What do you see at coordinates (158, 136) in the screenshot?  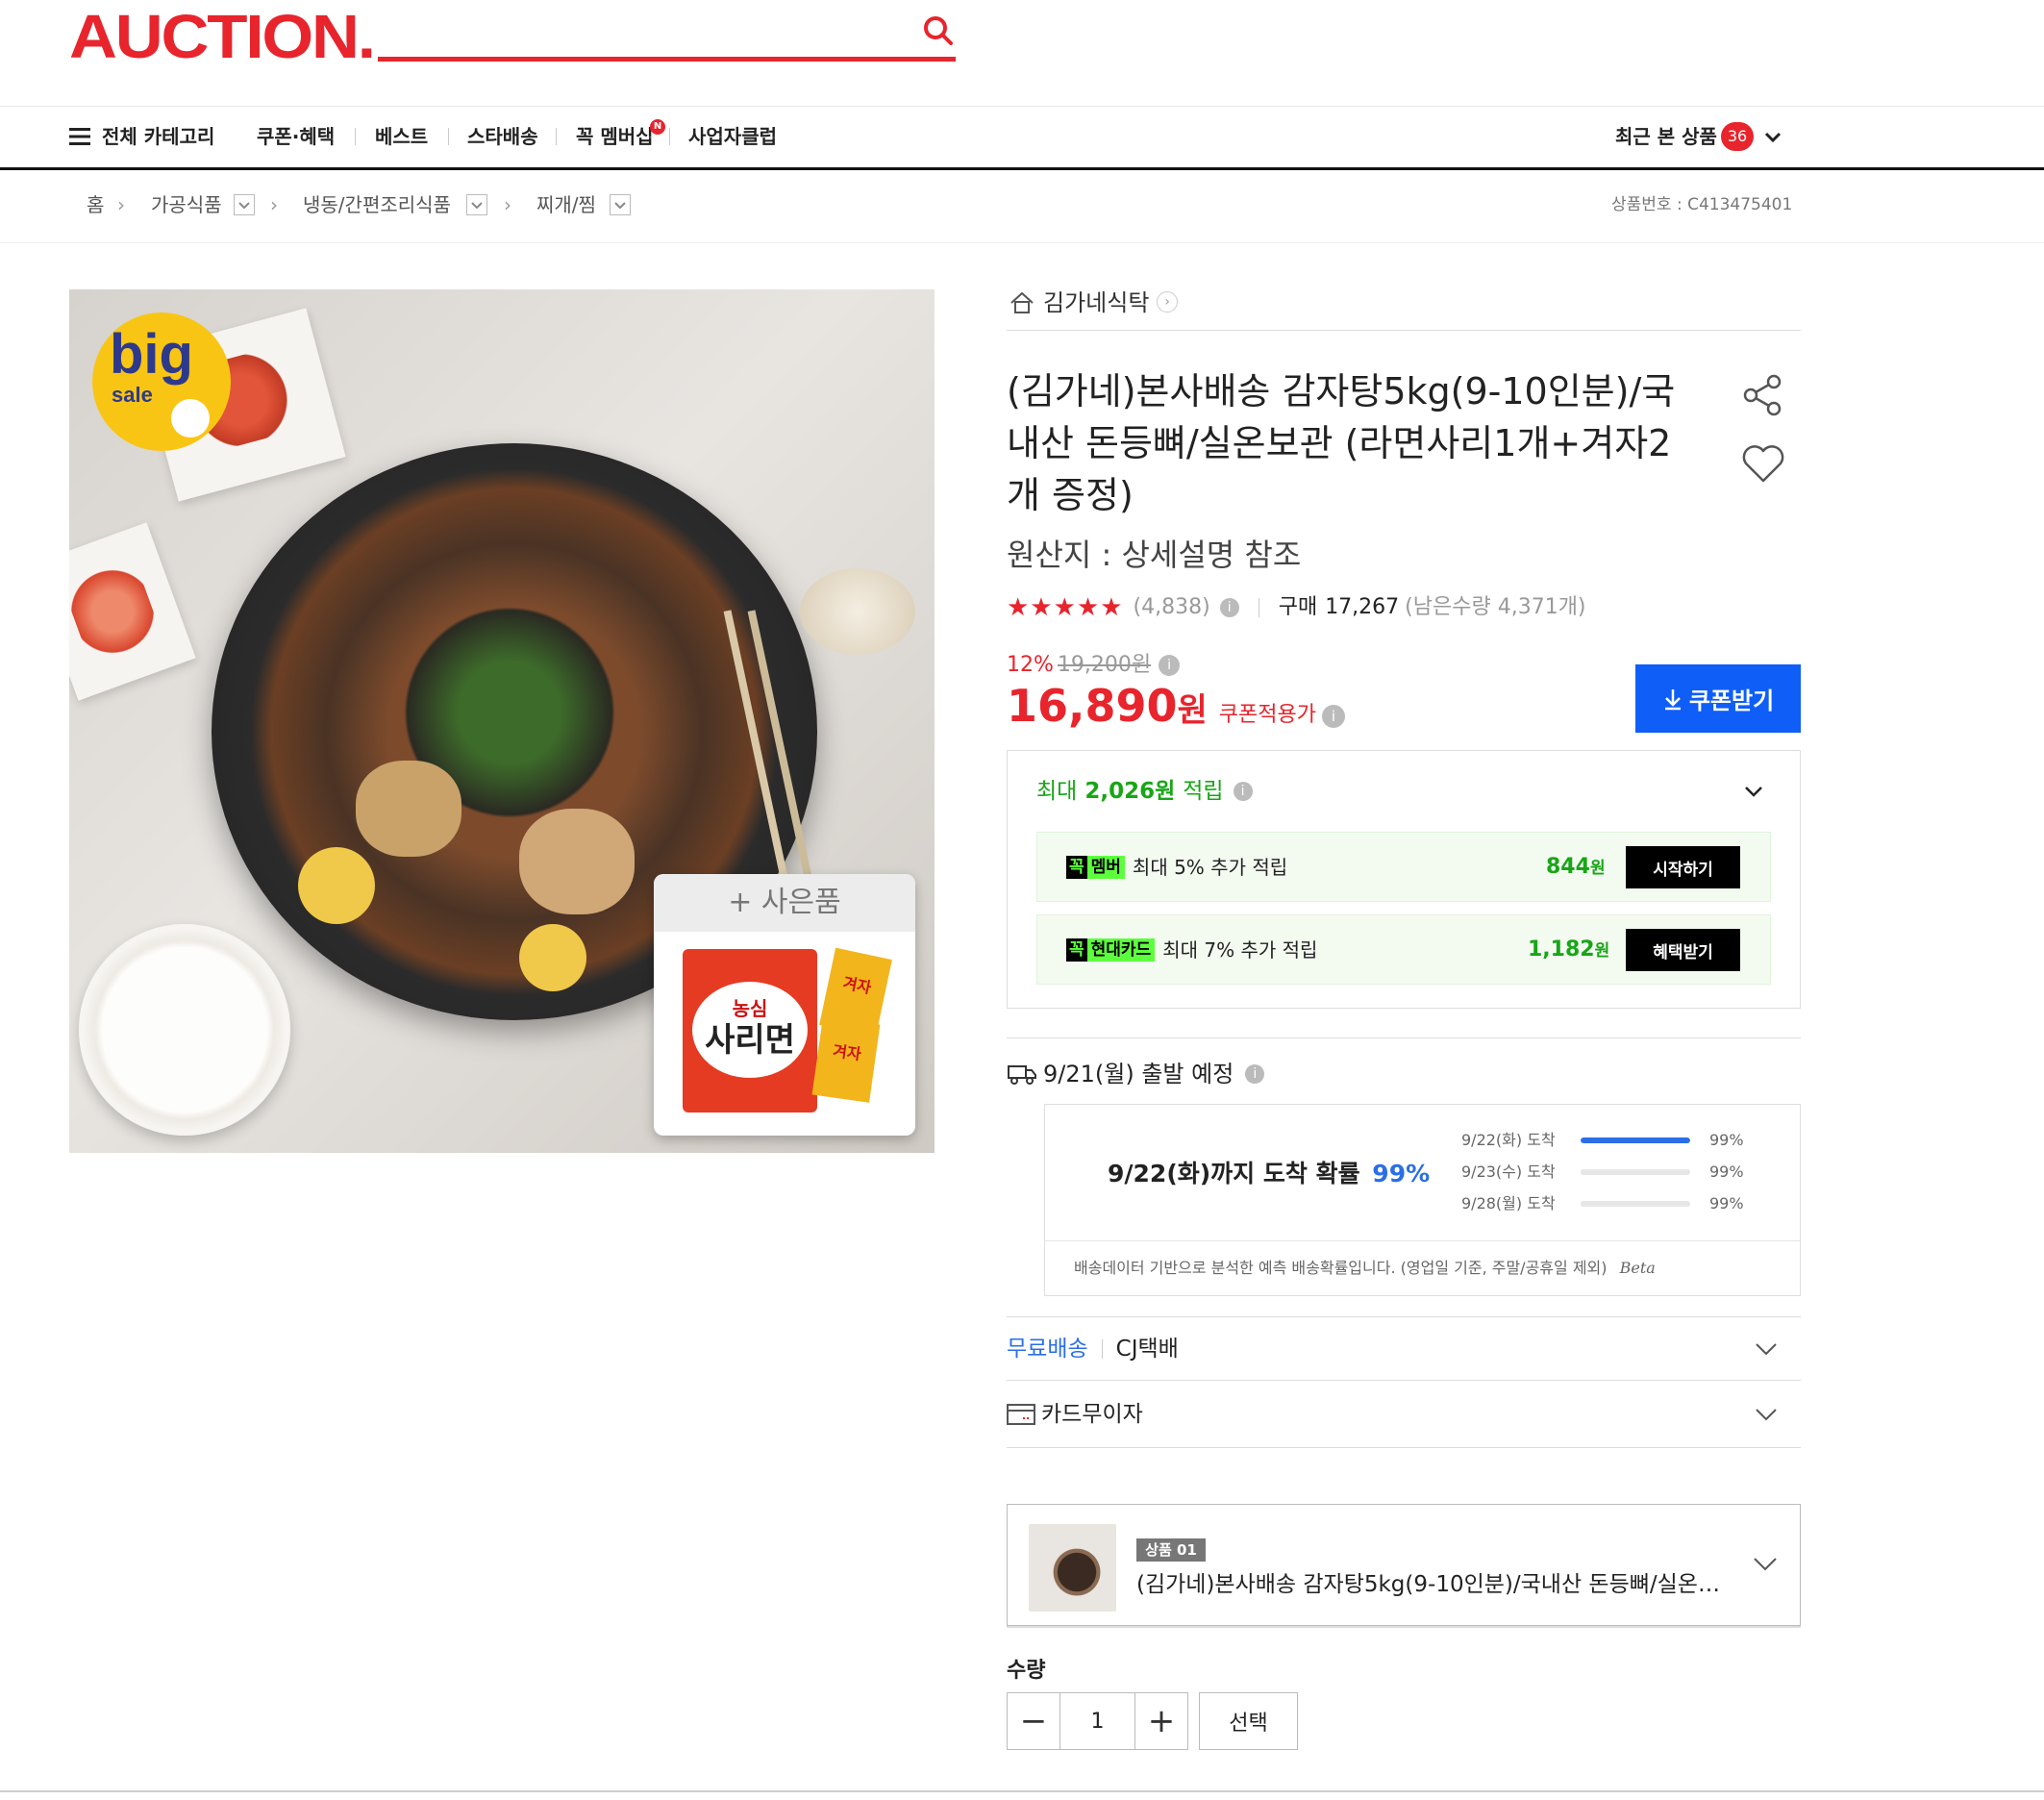 I see `nav-all-categories: 전체 카테고리` at bounding box center [158, 136].